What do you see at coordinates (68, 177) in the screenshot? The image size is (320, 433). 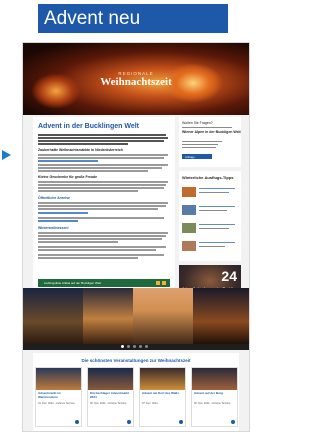 I see `section-heading: Kleine Geschenke für große Freude` at bounding box center [68, 177].